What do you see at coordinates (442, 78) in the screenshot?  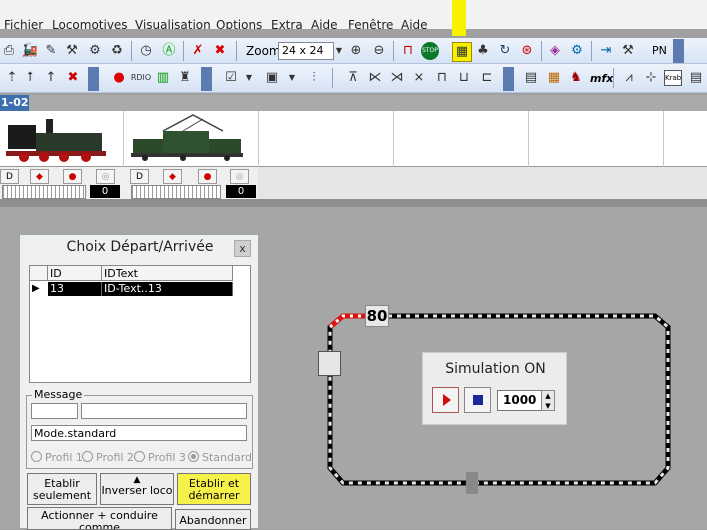 I see `bridge-icon: ⊓` at bounding box center [442, 78].